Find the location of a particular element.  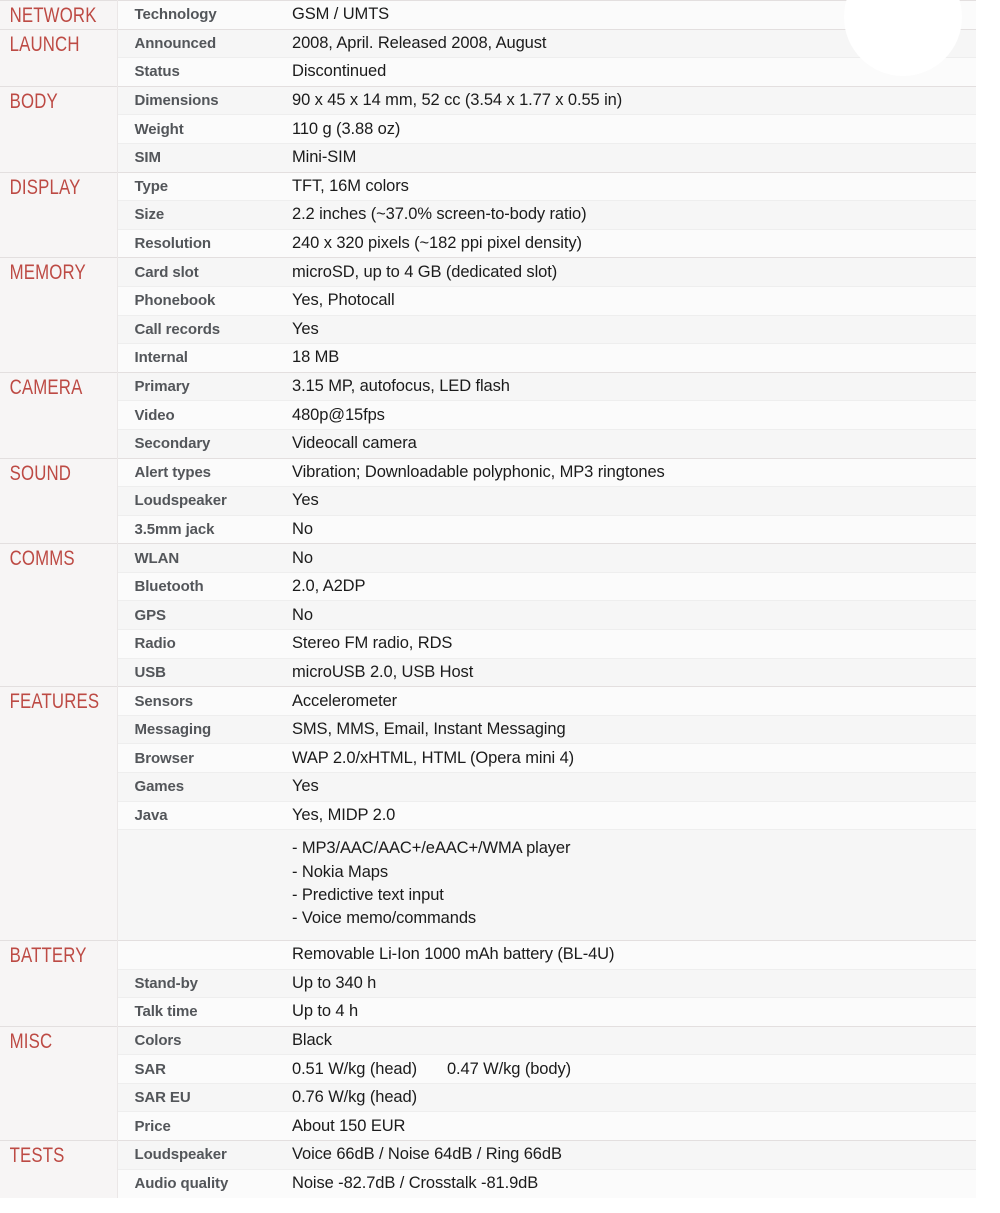

spec-label: SAR EU is located at coordinates (195, 1097).